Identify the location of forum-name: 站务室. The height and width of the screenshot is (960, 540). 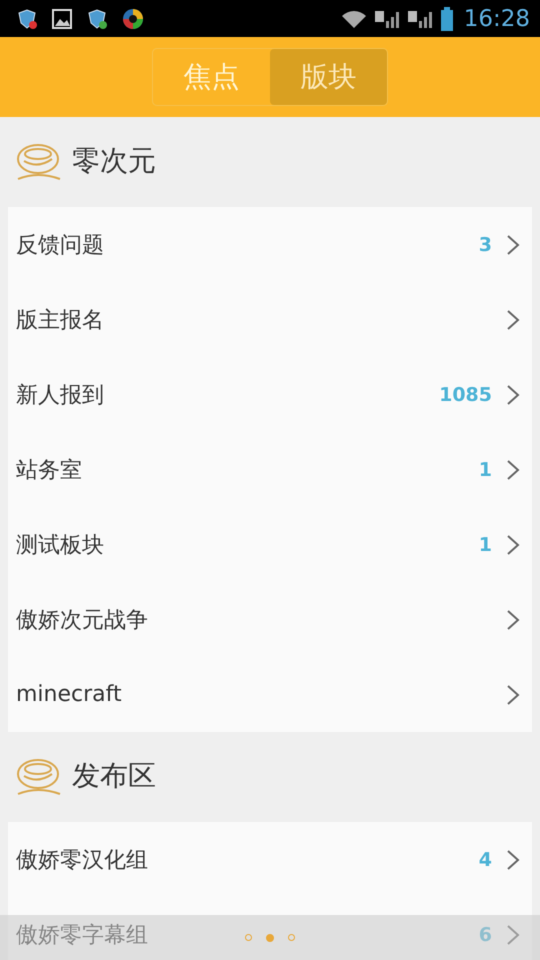
(49, 470).